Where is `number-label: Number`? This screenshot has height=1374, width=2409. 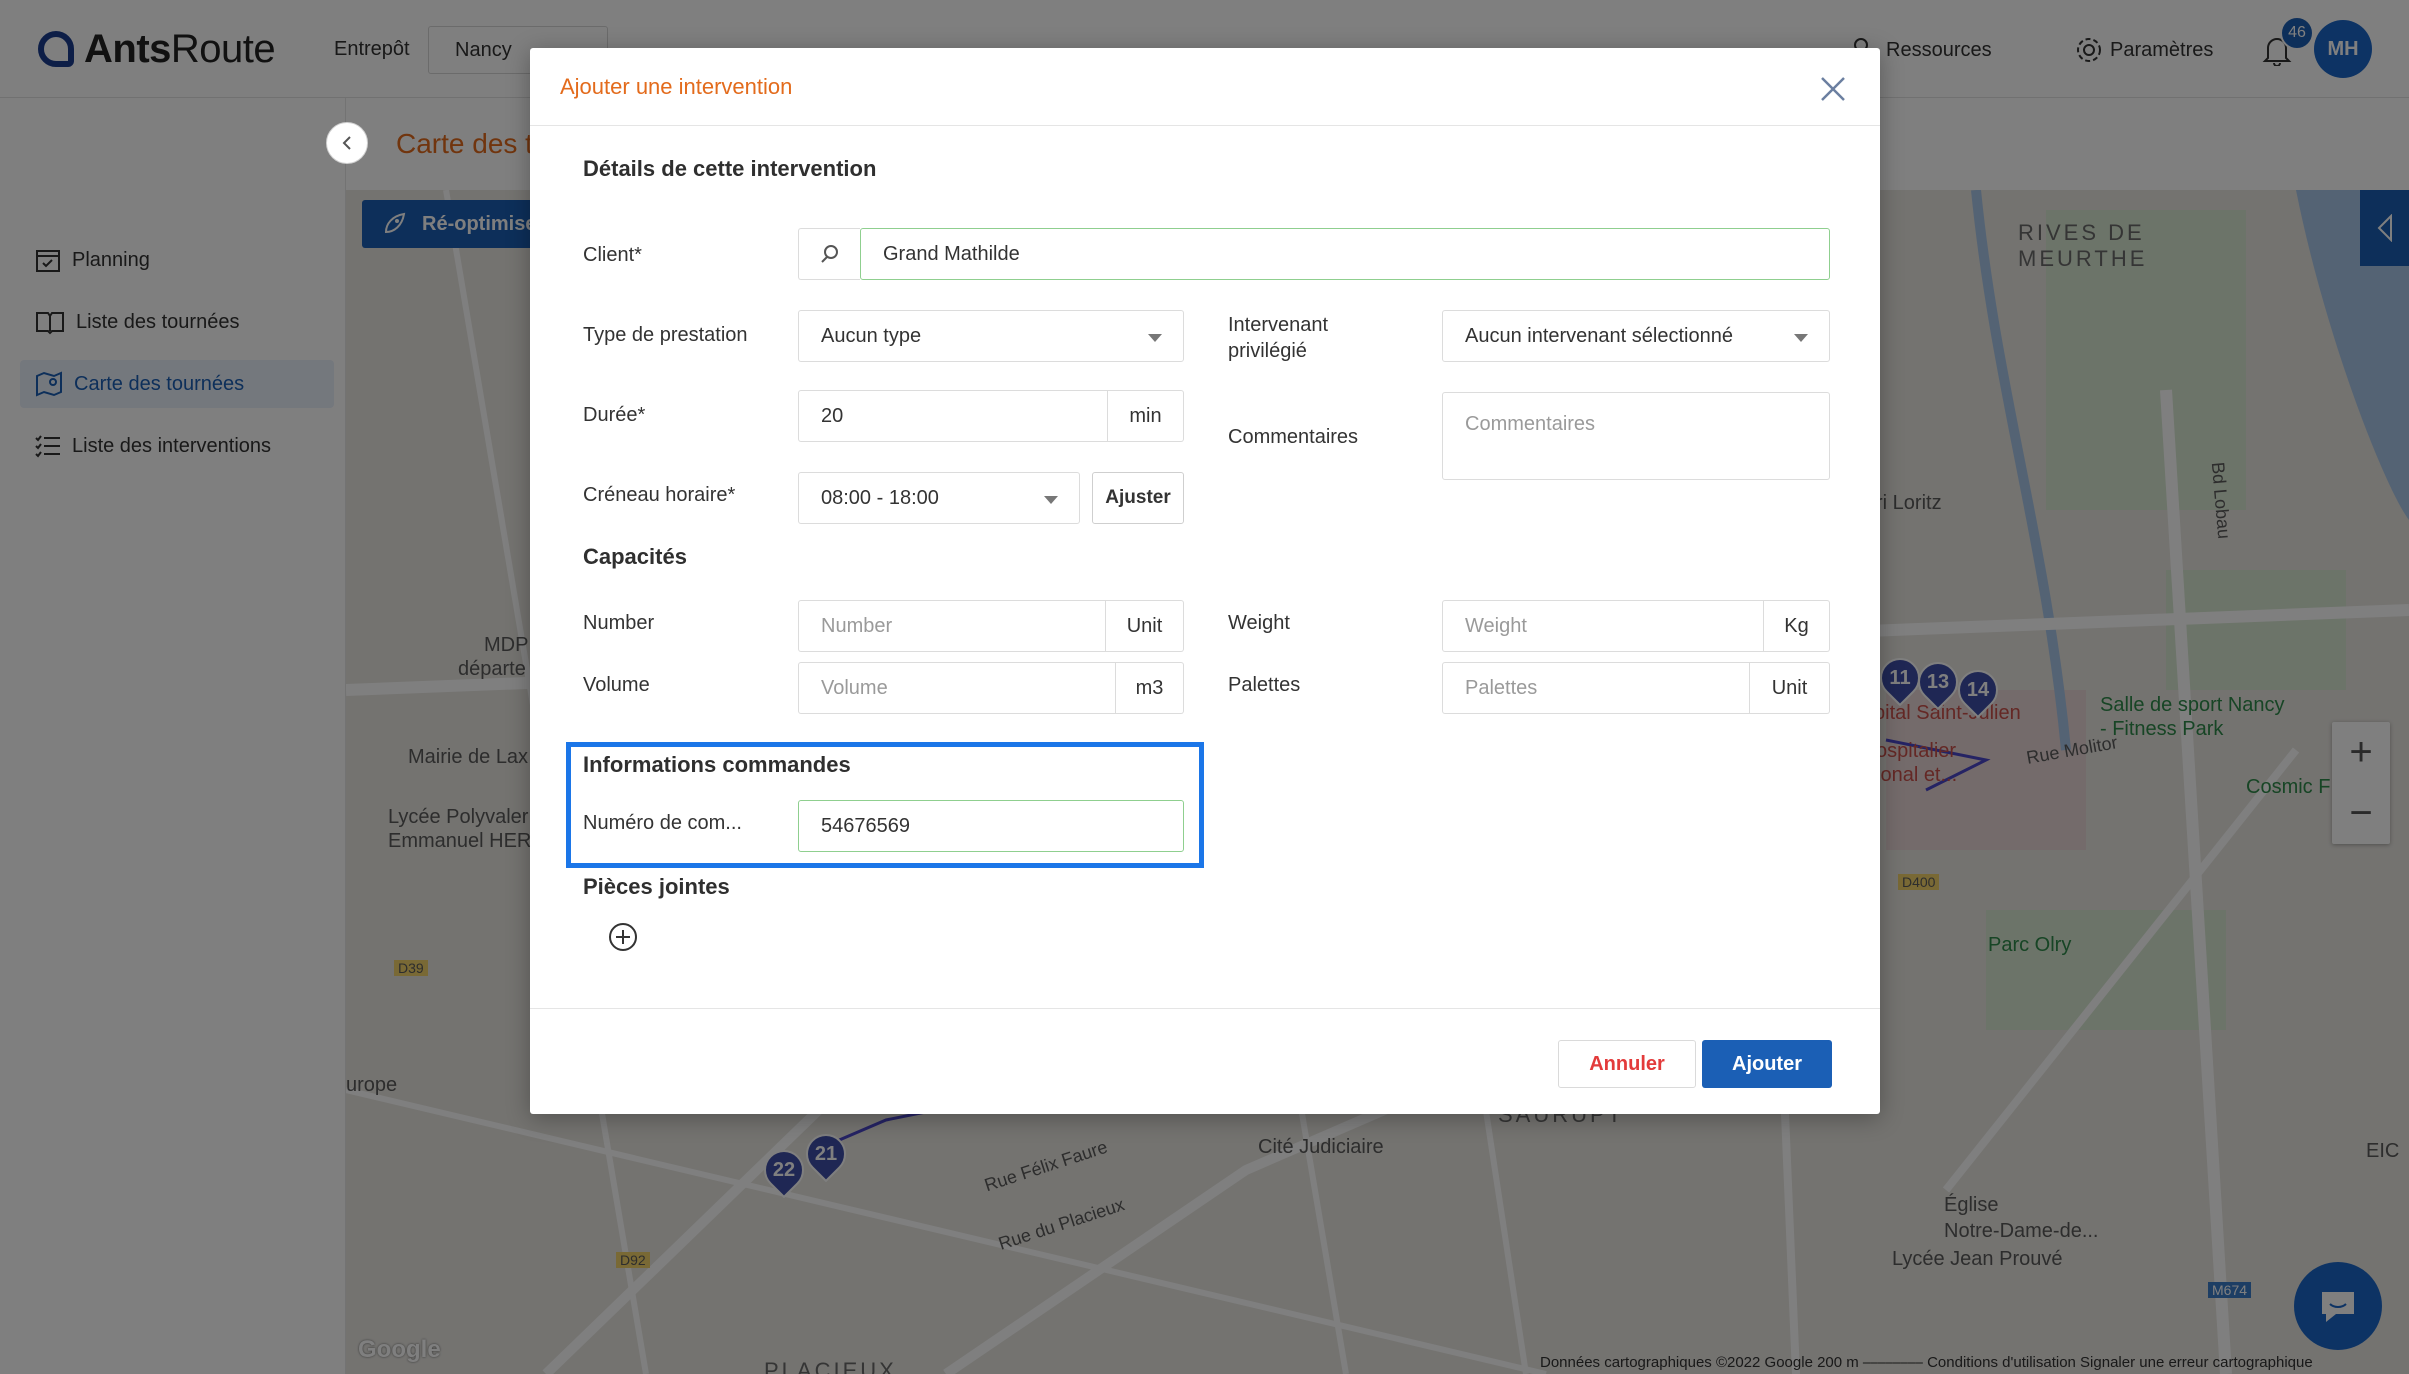 number-label: Number is located at coordinates (619, 623).